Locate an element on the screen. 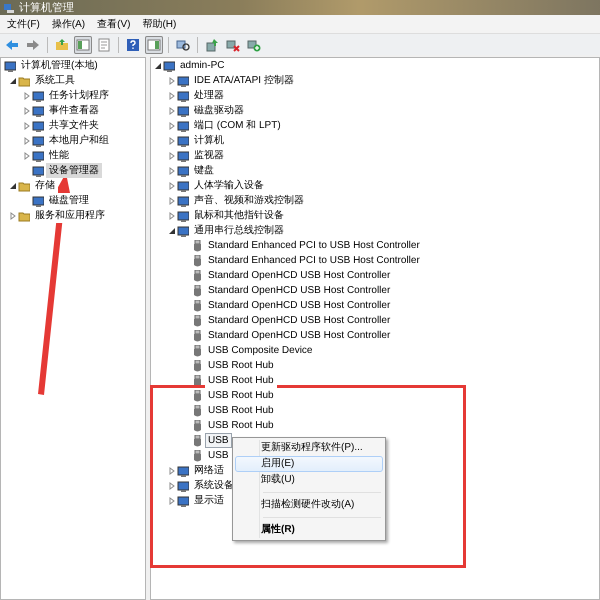 The height and width of the screenshot is (600, 600). menu-item: 查看(V) is located at coordinates (113, 24).